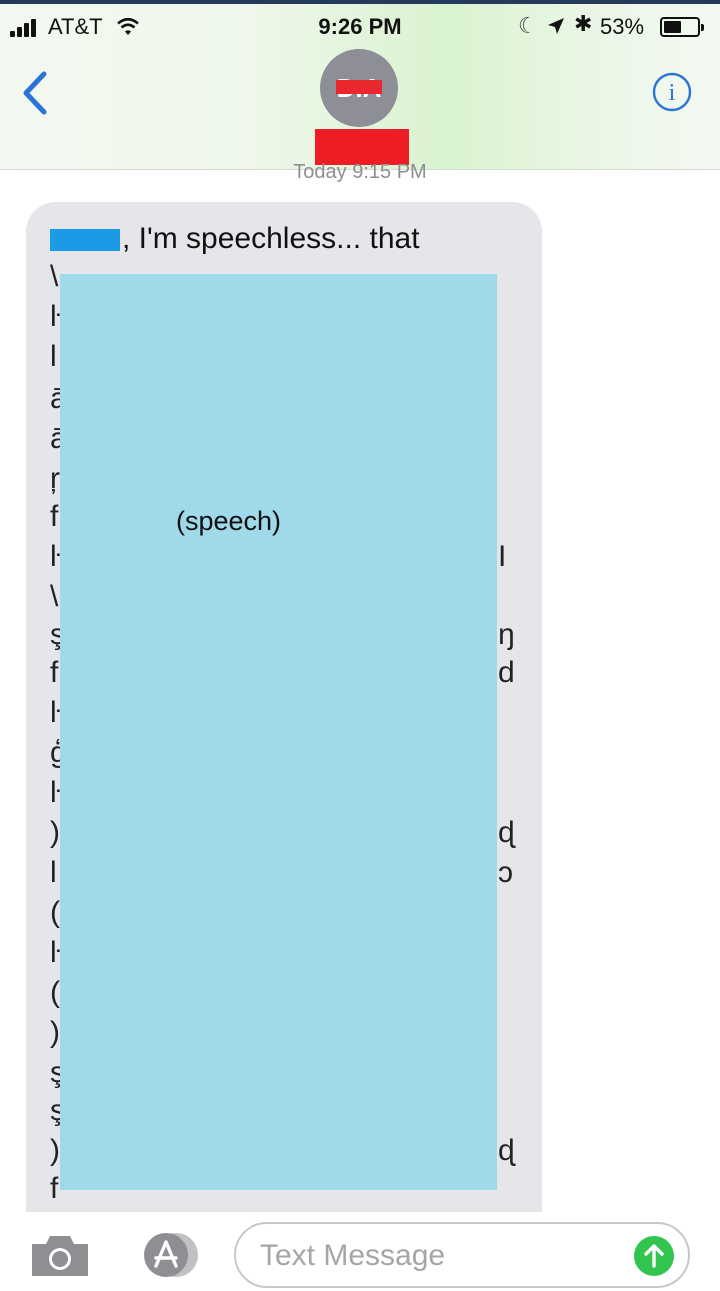 This screenshot has width=720, height=1291. What do you see at coordinates (85, 240) in the screenshot?
I see `recipient-name-redacted` at bounding box center [85, 240].